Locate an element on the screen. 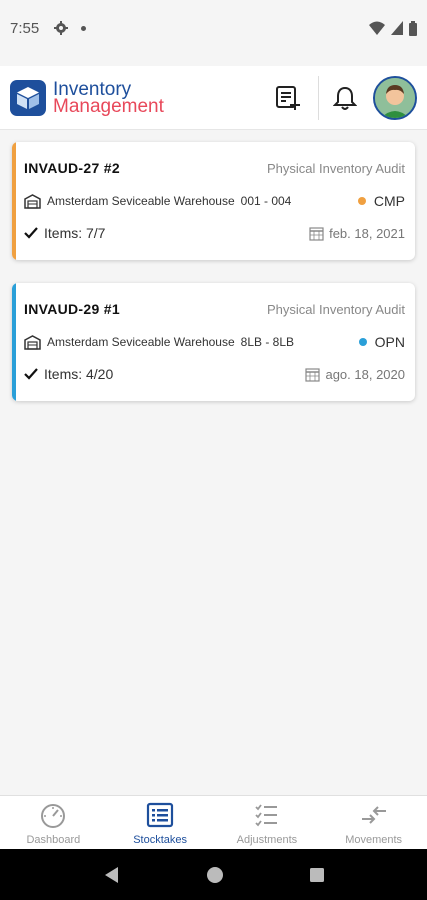  toolbar-divider is located at coordinates (318, 97).